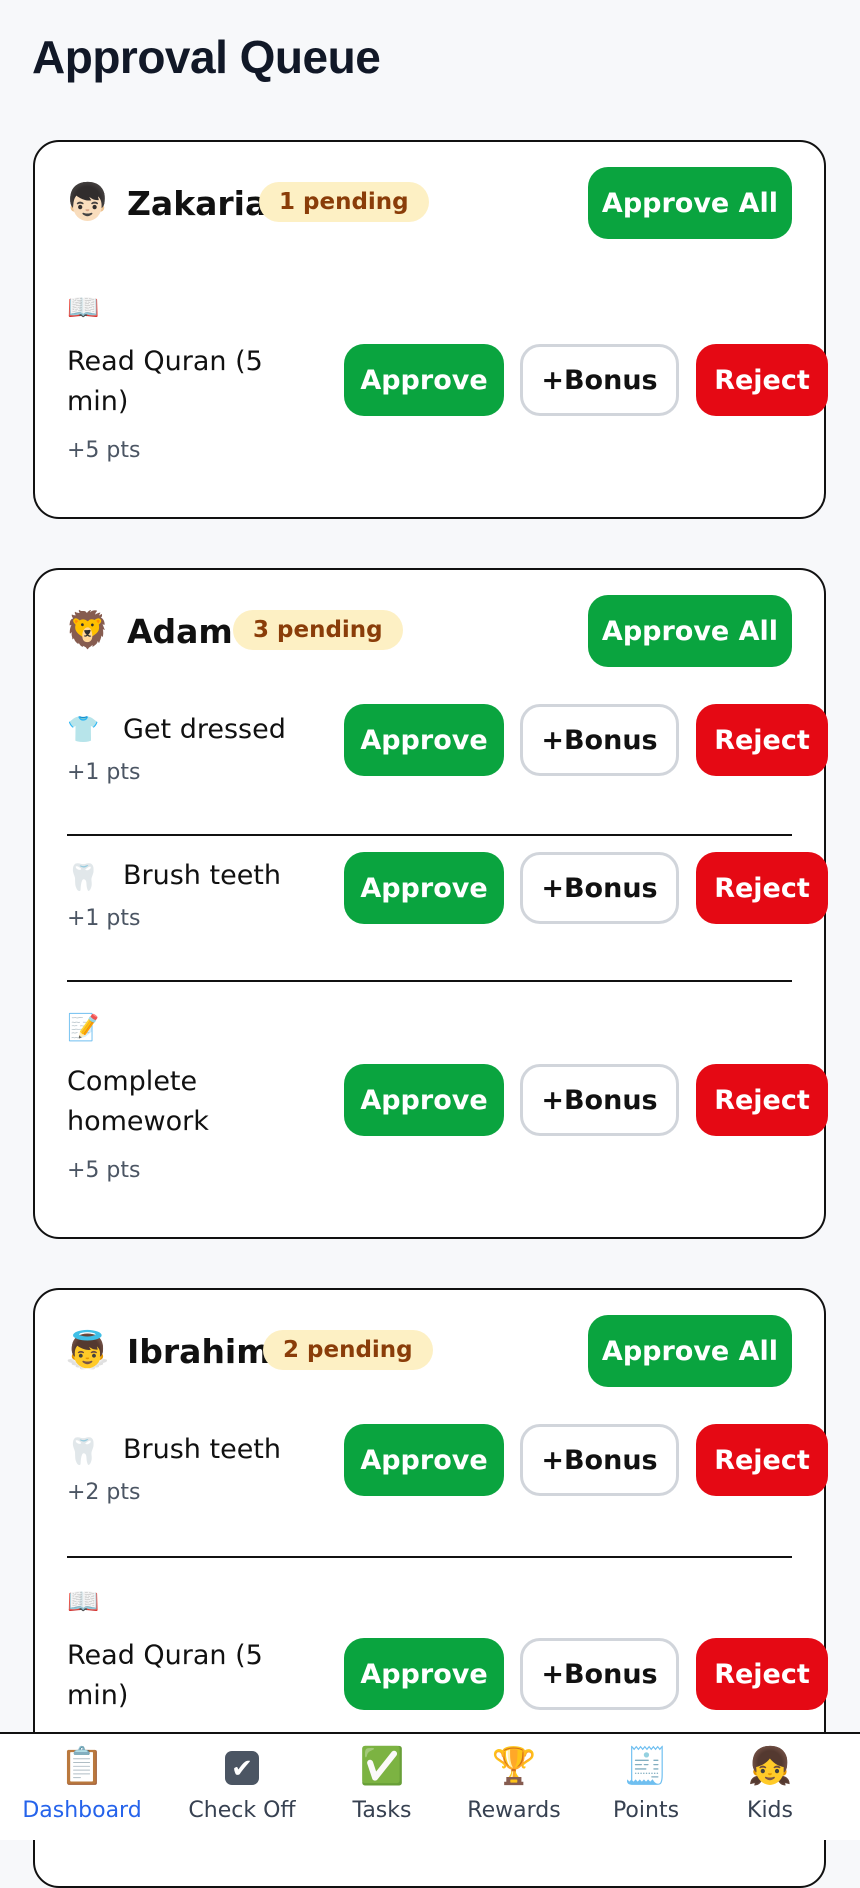 This screenshot has width=860, height=1888. Describe the element at coordinates (87, 629) in the screenshot. I see `lion-avatar-icon: 🦁` at that location.